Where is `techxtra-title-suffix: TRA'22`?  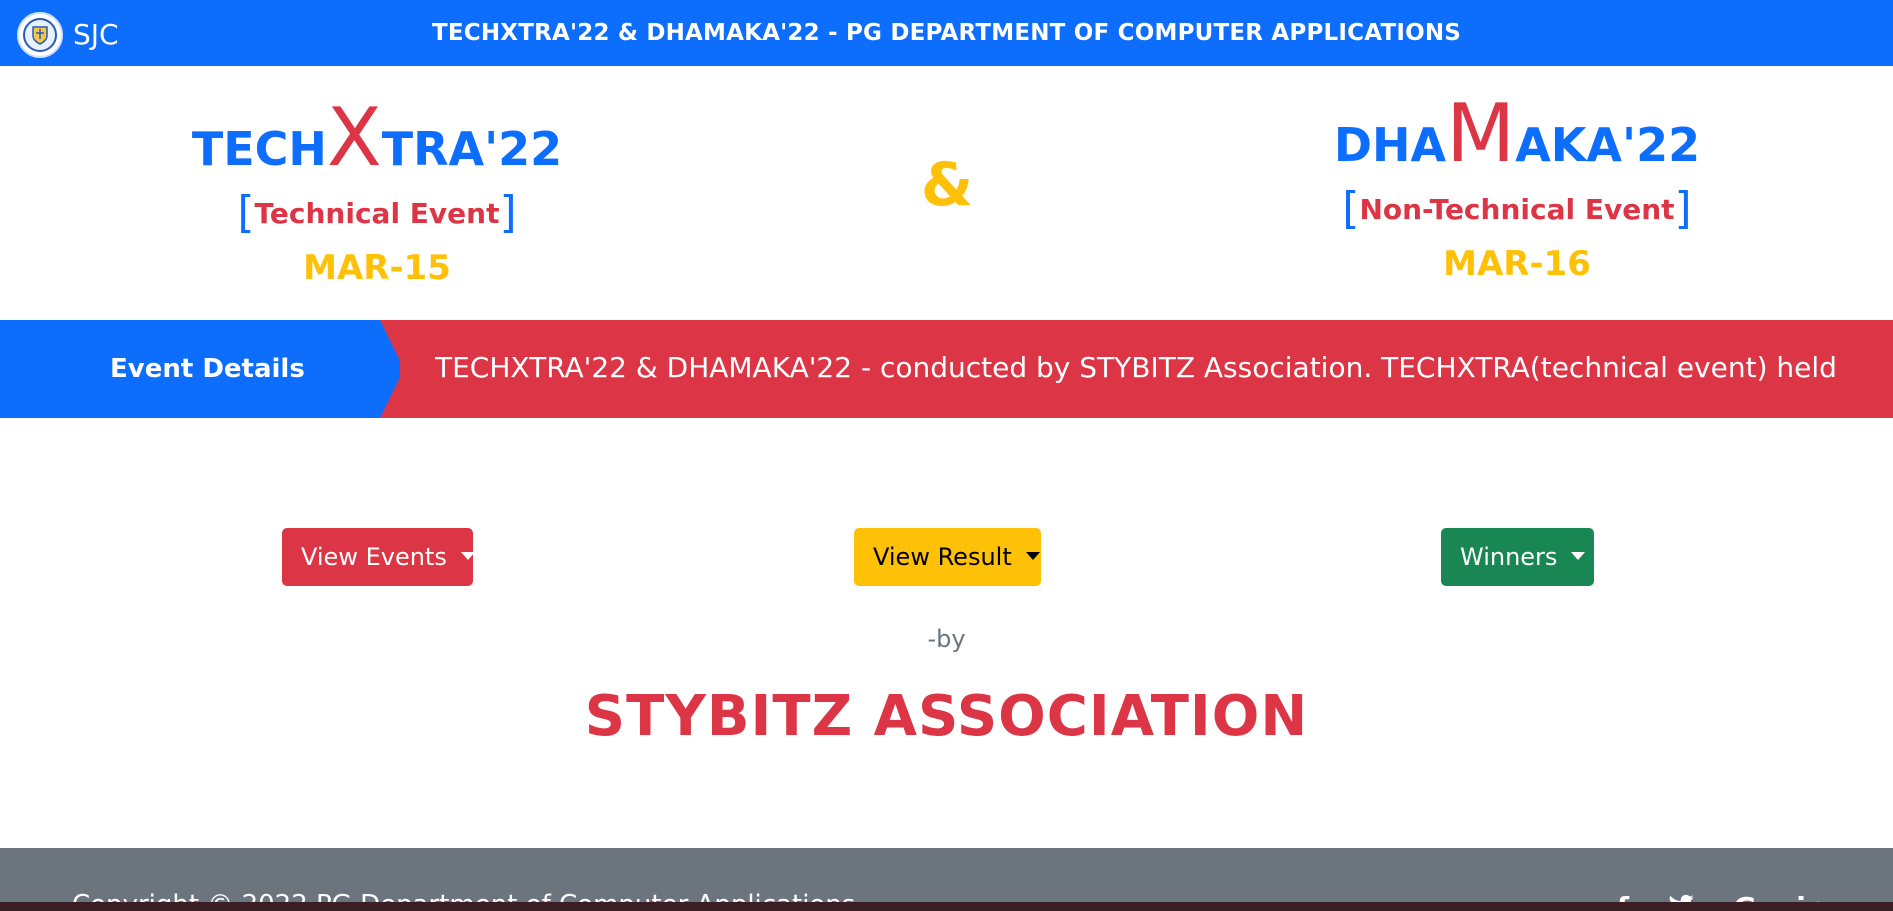 techxtra-title-suffix: TRA'22 is located at coordinates (472, 149).